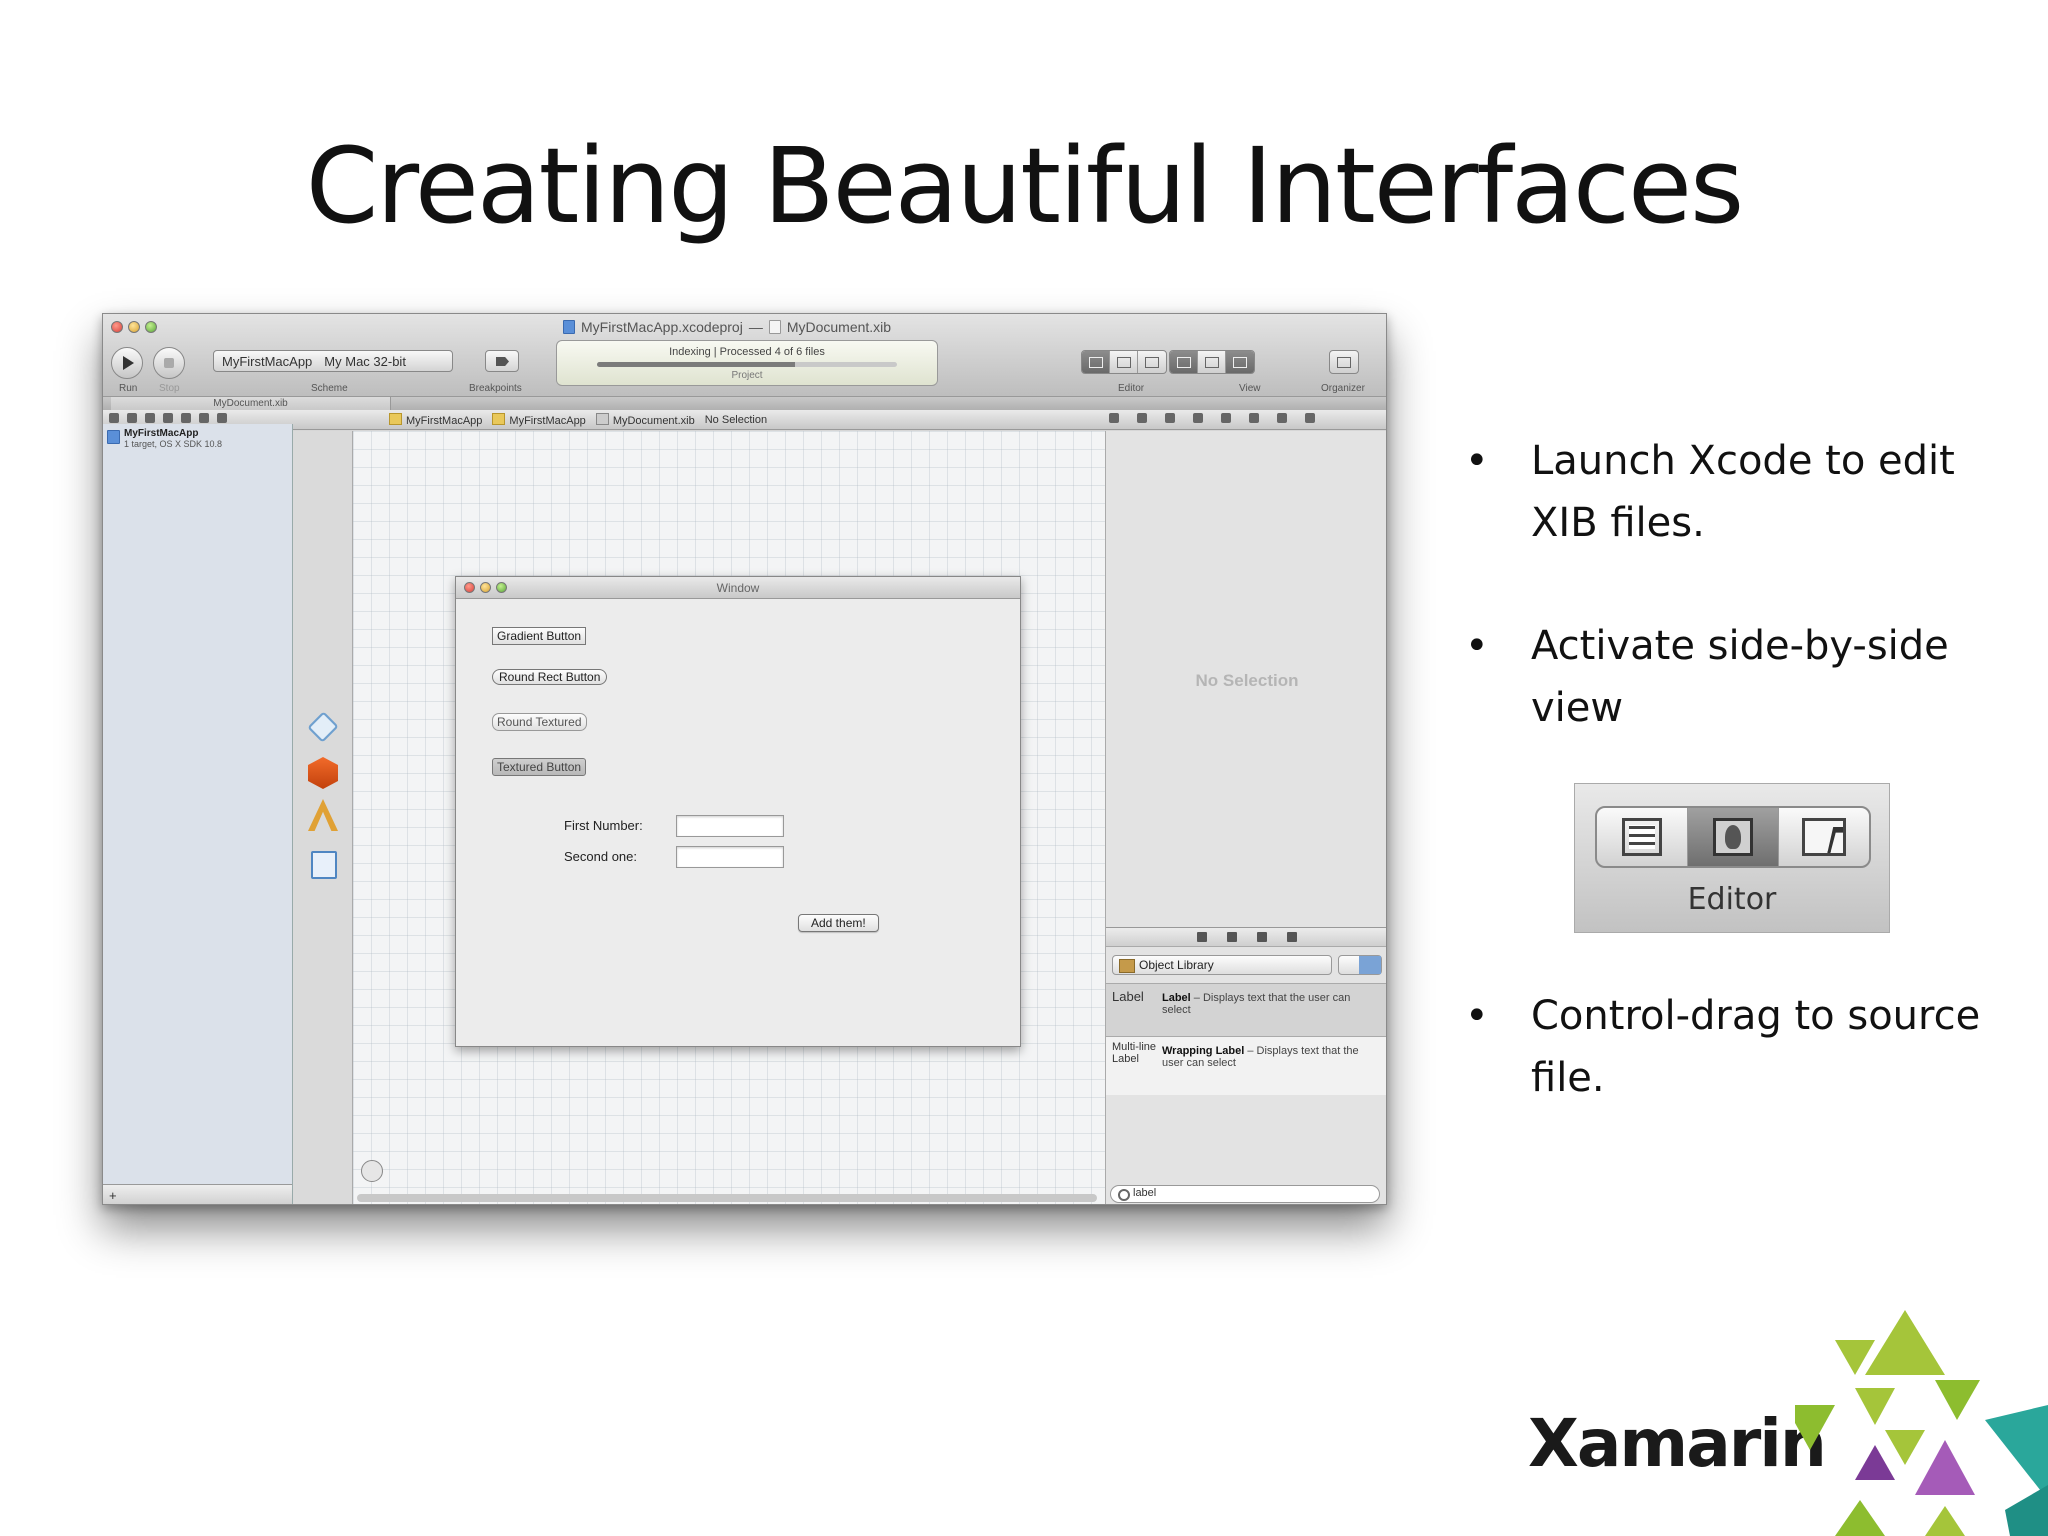 The width and height of the screenshot is (2048, 1536). What do you see at coordinates (132, 418) in the screenshot?
I see `symbol-navigator-icon` at bounding box center [132, 418].